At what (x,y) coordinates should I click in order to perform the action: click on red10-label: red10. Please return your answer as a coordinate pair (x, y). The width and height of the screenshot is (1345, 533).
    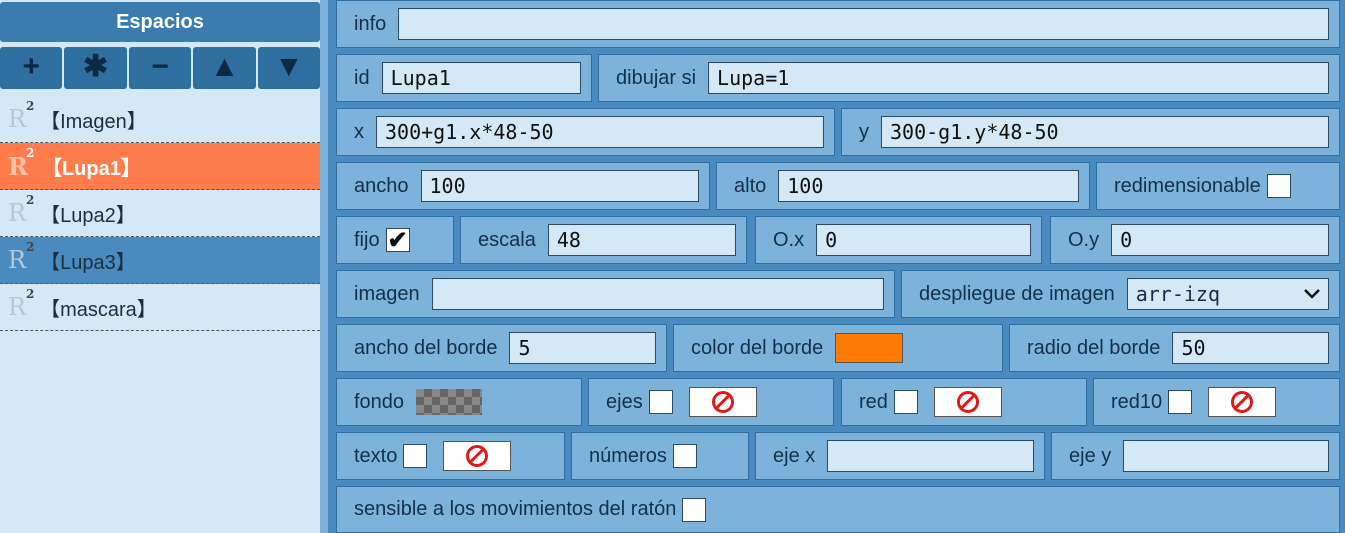
    Looking at the image, I should click on (1137, 401).